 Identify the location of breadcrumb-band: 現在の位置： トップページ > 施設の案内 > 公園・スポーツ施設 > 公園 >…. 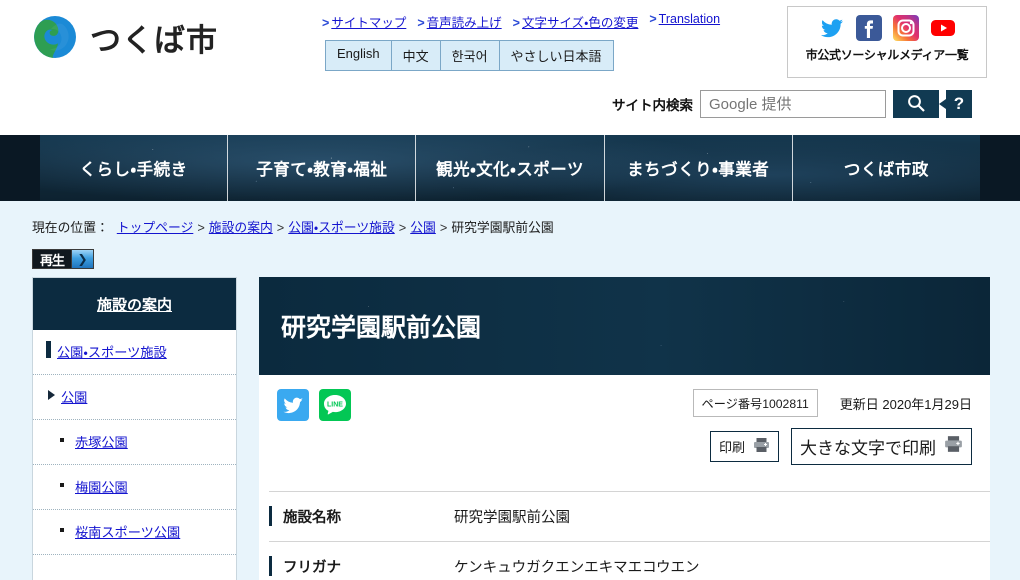
(510, 235).